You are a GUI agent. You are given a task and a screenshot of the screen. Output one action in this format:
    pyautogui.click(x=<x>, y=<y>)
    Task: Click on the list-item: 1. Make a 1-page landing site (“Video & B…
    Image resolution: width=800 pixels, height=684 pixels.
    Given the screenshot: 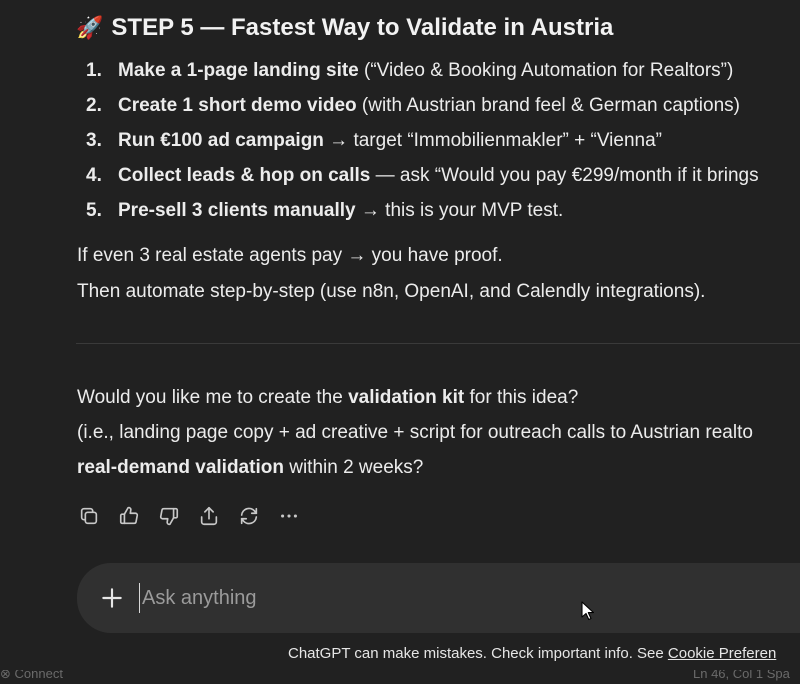 What is the action you would take?
    pyautogui.click(x=422, y=75)
    